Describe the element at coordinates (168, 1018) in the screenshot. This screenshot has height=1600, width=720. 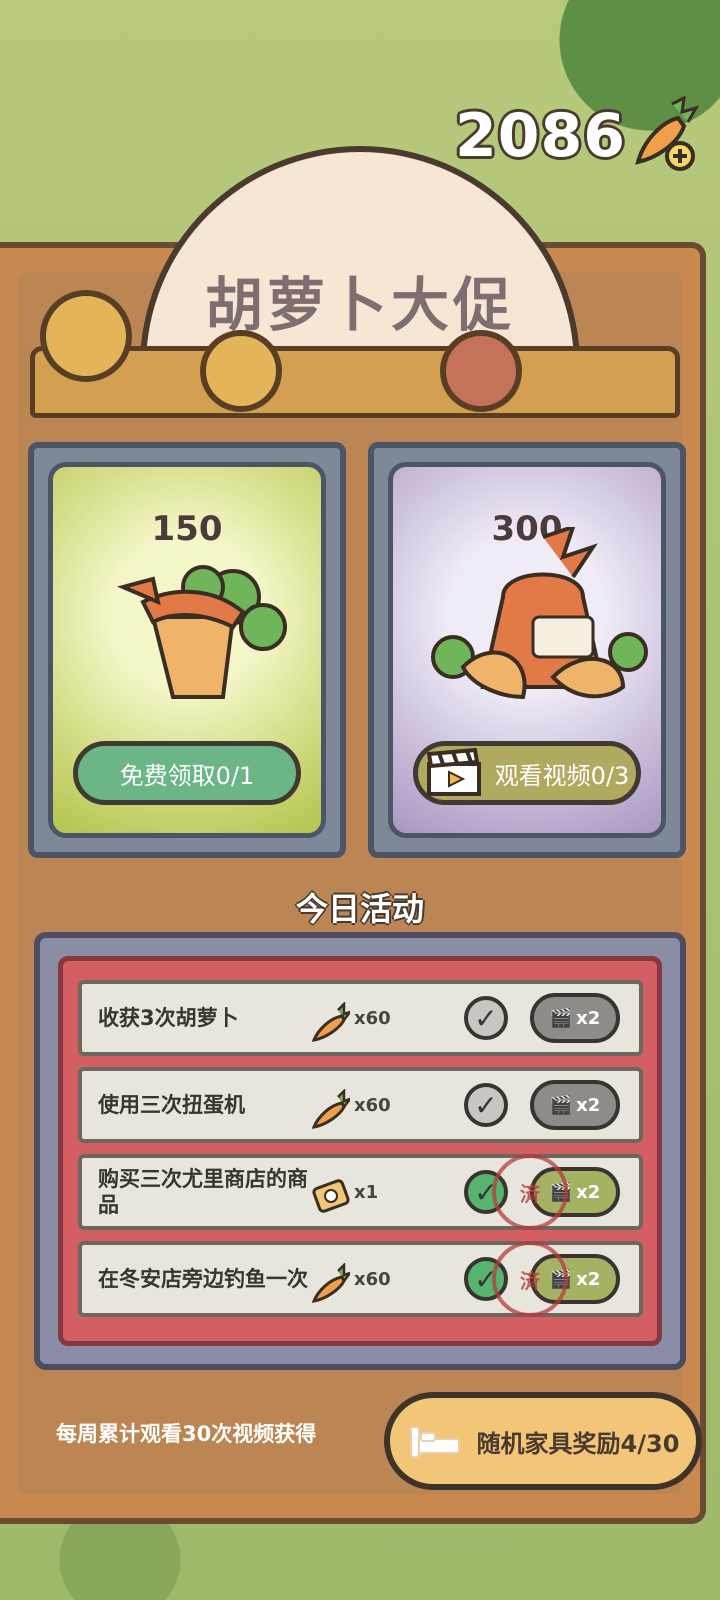
I see `task-label: 收获3次胡萝卜` at that location.